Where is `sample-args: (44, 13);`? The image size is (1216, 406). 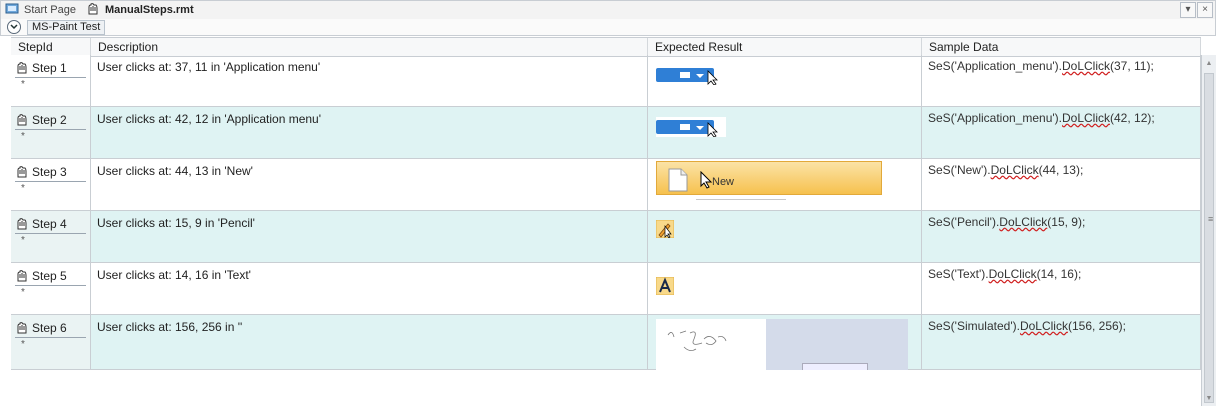
sample-args: (44, 13); is located at coordinates (1061, 170).